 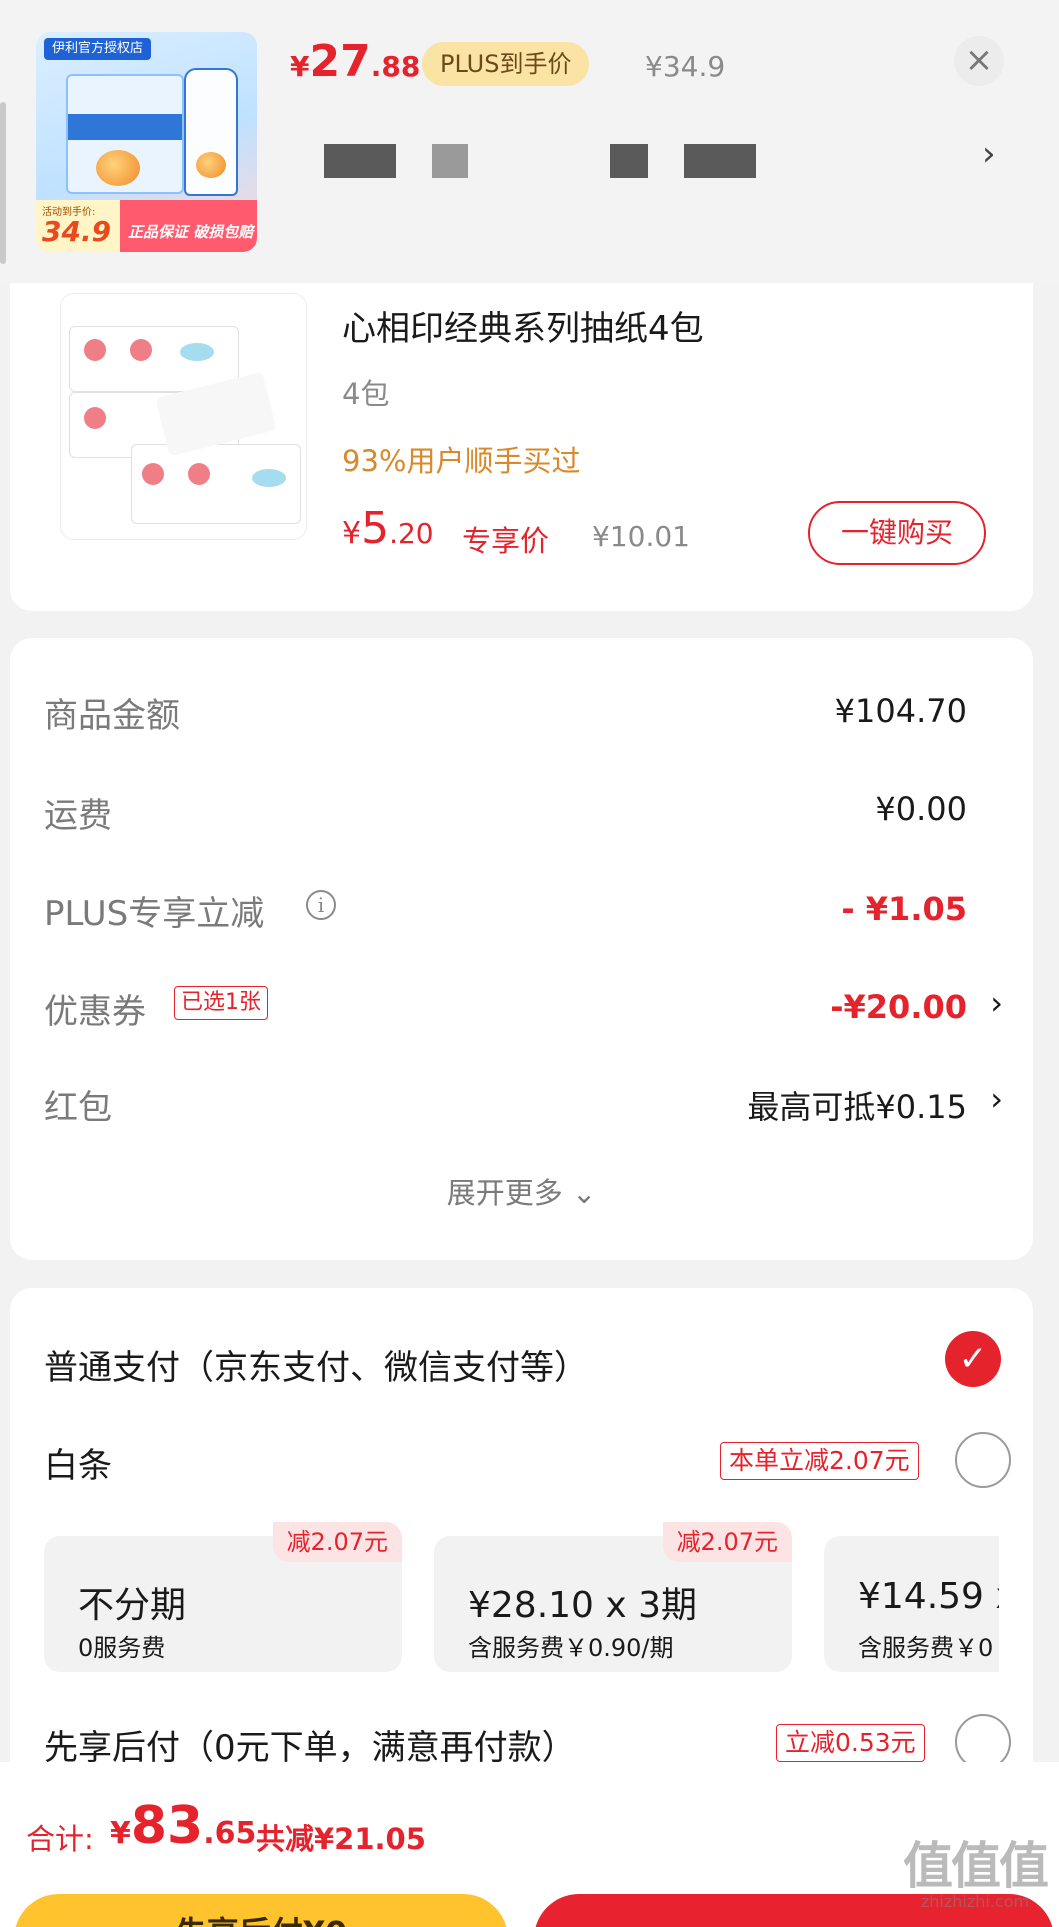 I want to click on installment-option: 减2.07元 ¥28.10 x 3期 含服务费￥0.90/期, so click(x=613, y=1597).